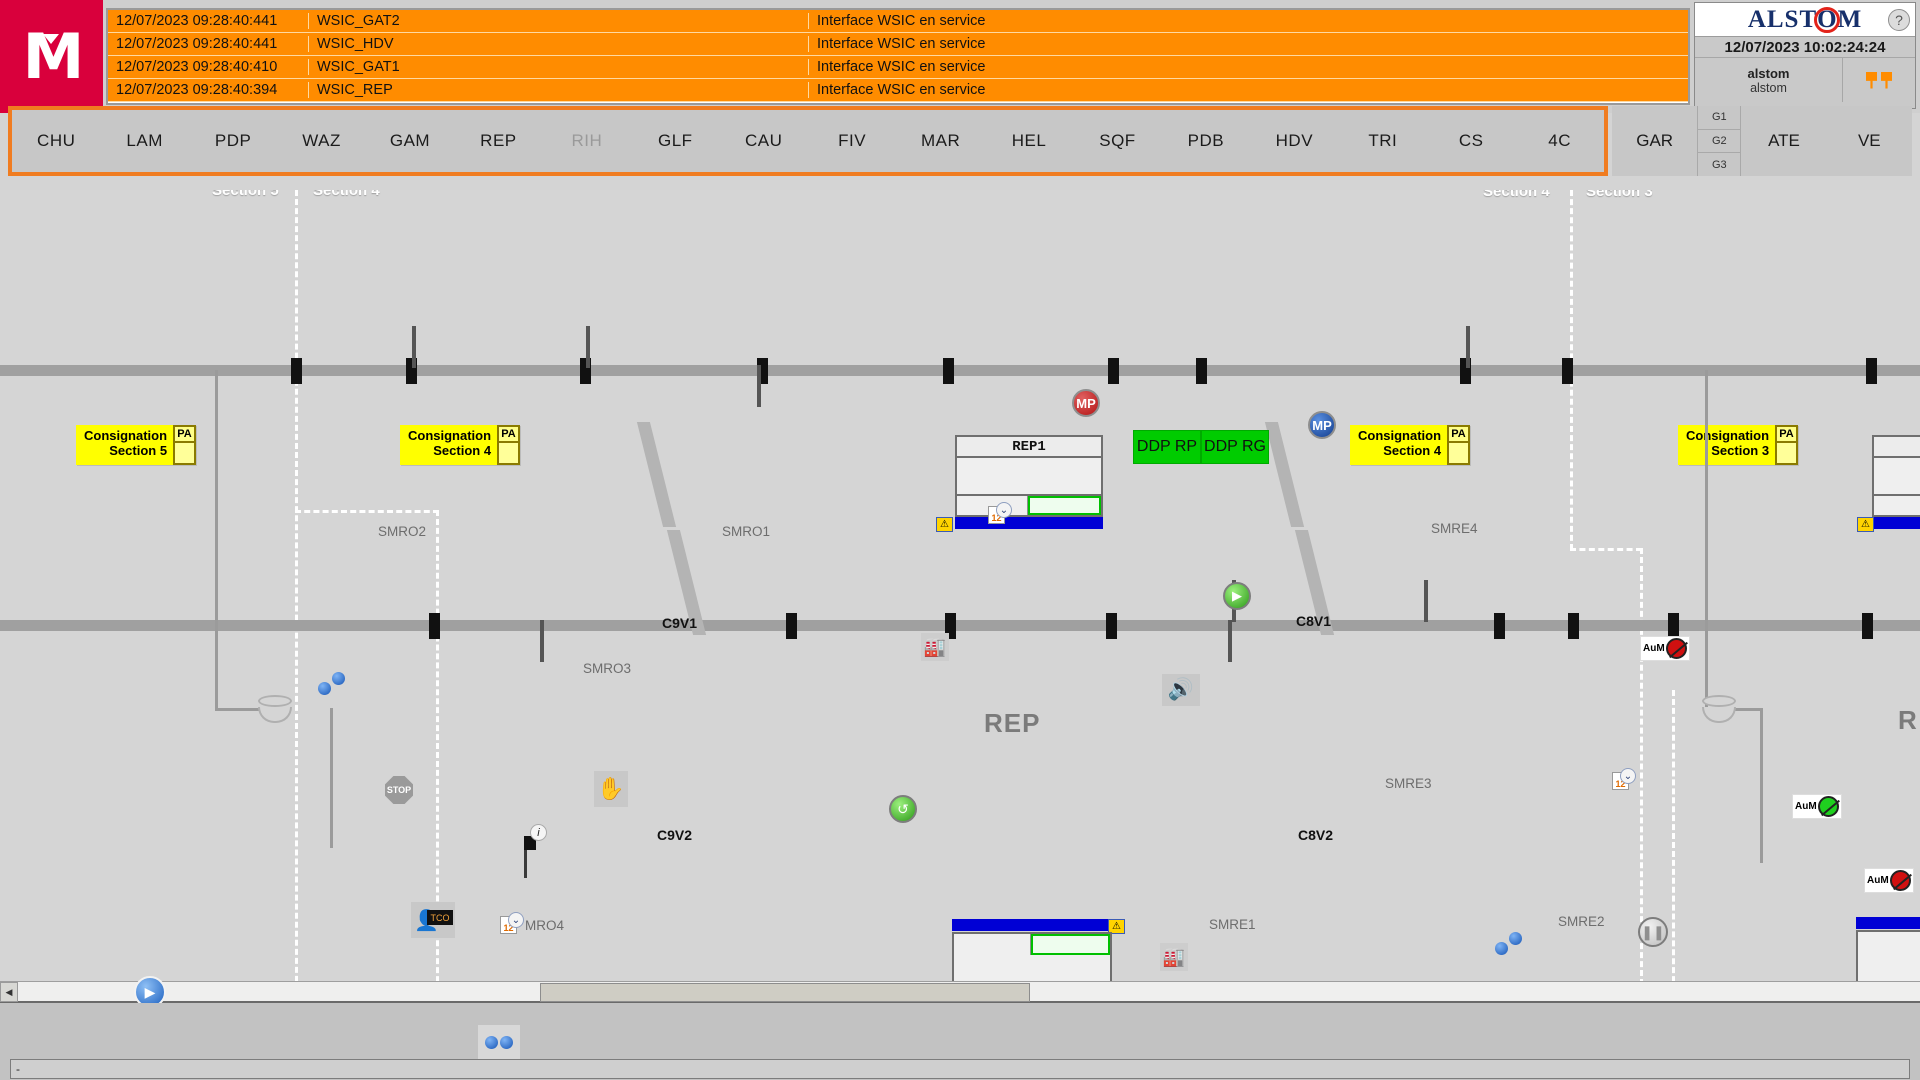  Describe the element at coordinates (534, 853) in the screenshot. I see `signal-post-icon: i` at that location.